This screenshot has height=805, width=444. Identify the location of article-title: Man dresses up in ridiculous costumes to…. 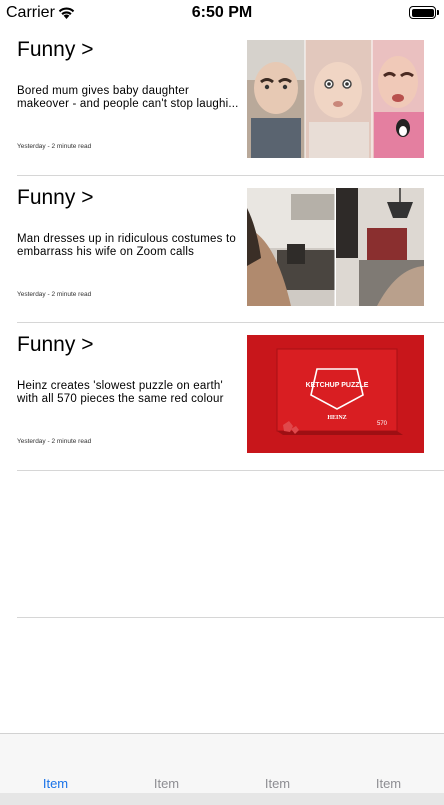
(126, 245).